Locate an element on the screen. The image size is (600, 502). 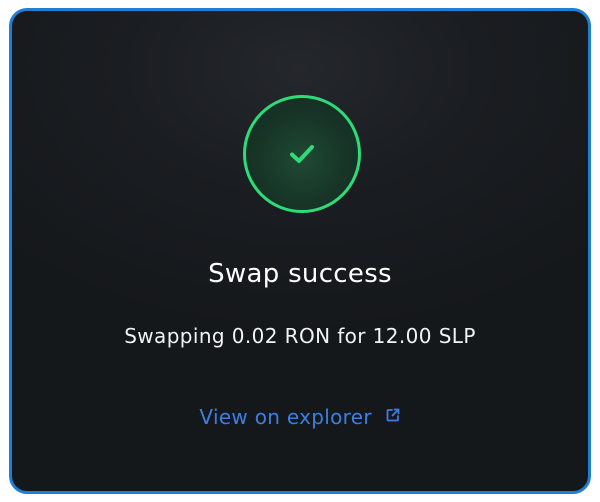
success-status-badge is located at coordinates (302, 154).